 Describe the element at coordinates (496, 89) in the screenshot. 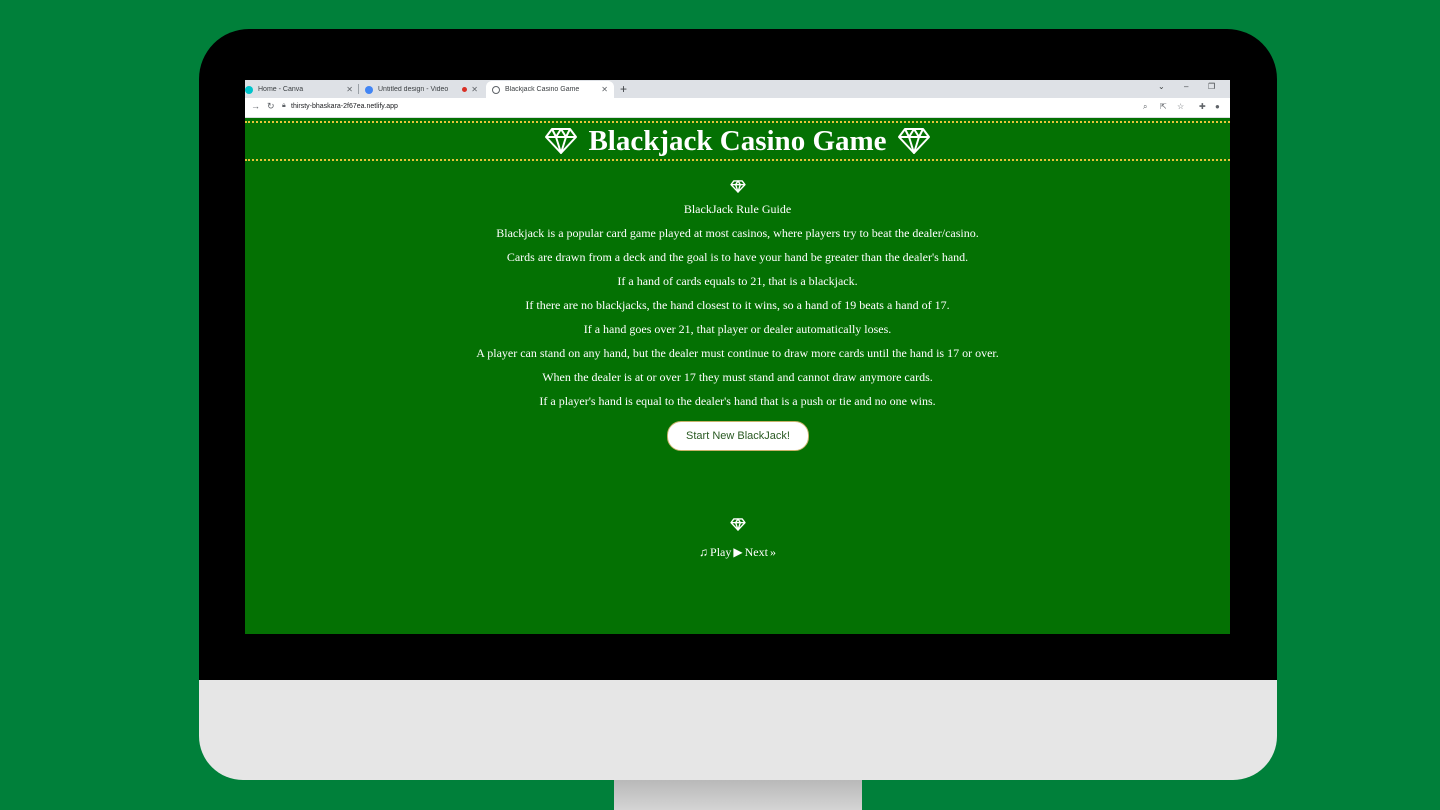

I see `globe-favicon-icon` at that location.